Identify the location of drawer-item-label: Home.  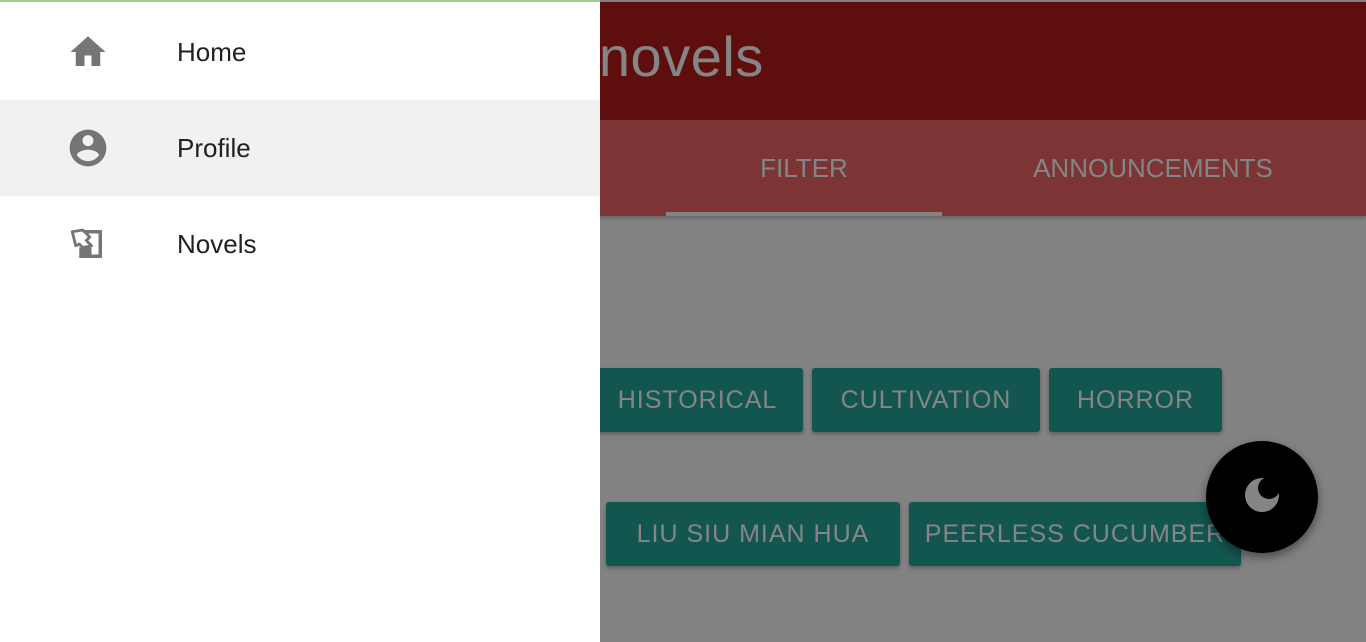
(212, 51).